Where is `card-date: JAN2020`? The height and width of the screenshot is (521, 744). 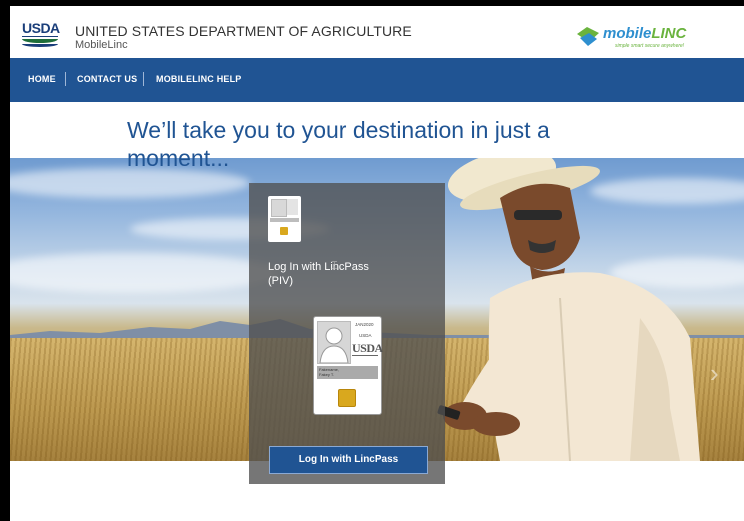 card-date: JAN2020 is located at coordinates (364, 324).